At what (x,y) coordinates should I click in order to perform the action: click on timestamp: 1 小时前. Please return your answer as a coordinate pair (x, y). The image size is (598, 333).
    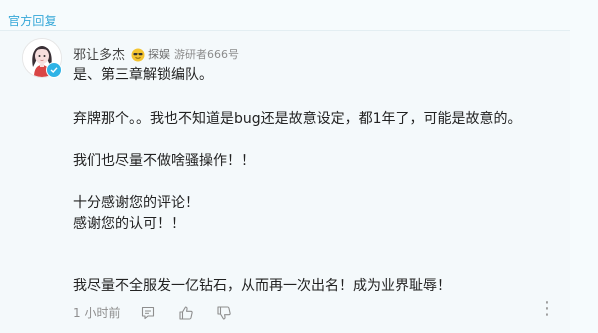
    Looking at the image, I should click on (97, 313).